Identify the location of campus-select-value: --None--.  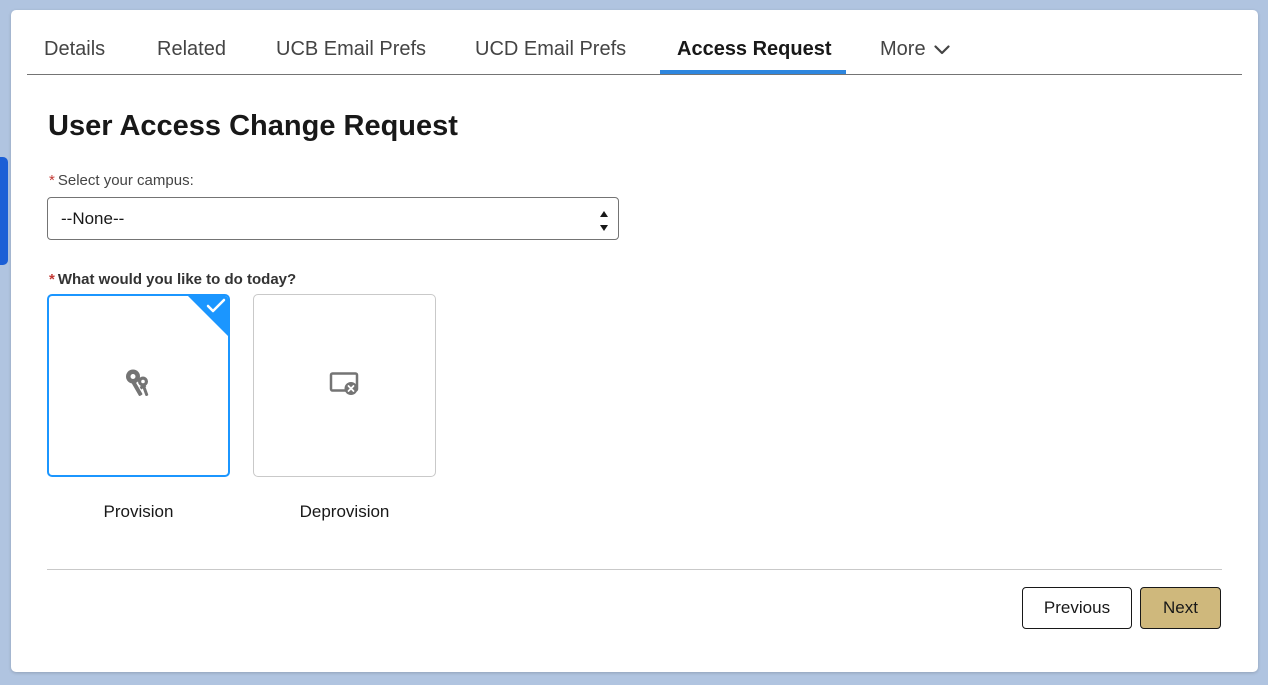
(93, 218).